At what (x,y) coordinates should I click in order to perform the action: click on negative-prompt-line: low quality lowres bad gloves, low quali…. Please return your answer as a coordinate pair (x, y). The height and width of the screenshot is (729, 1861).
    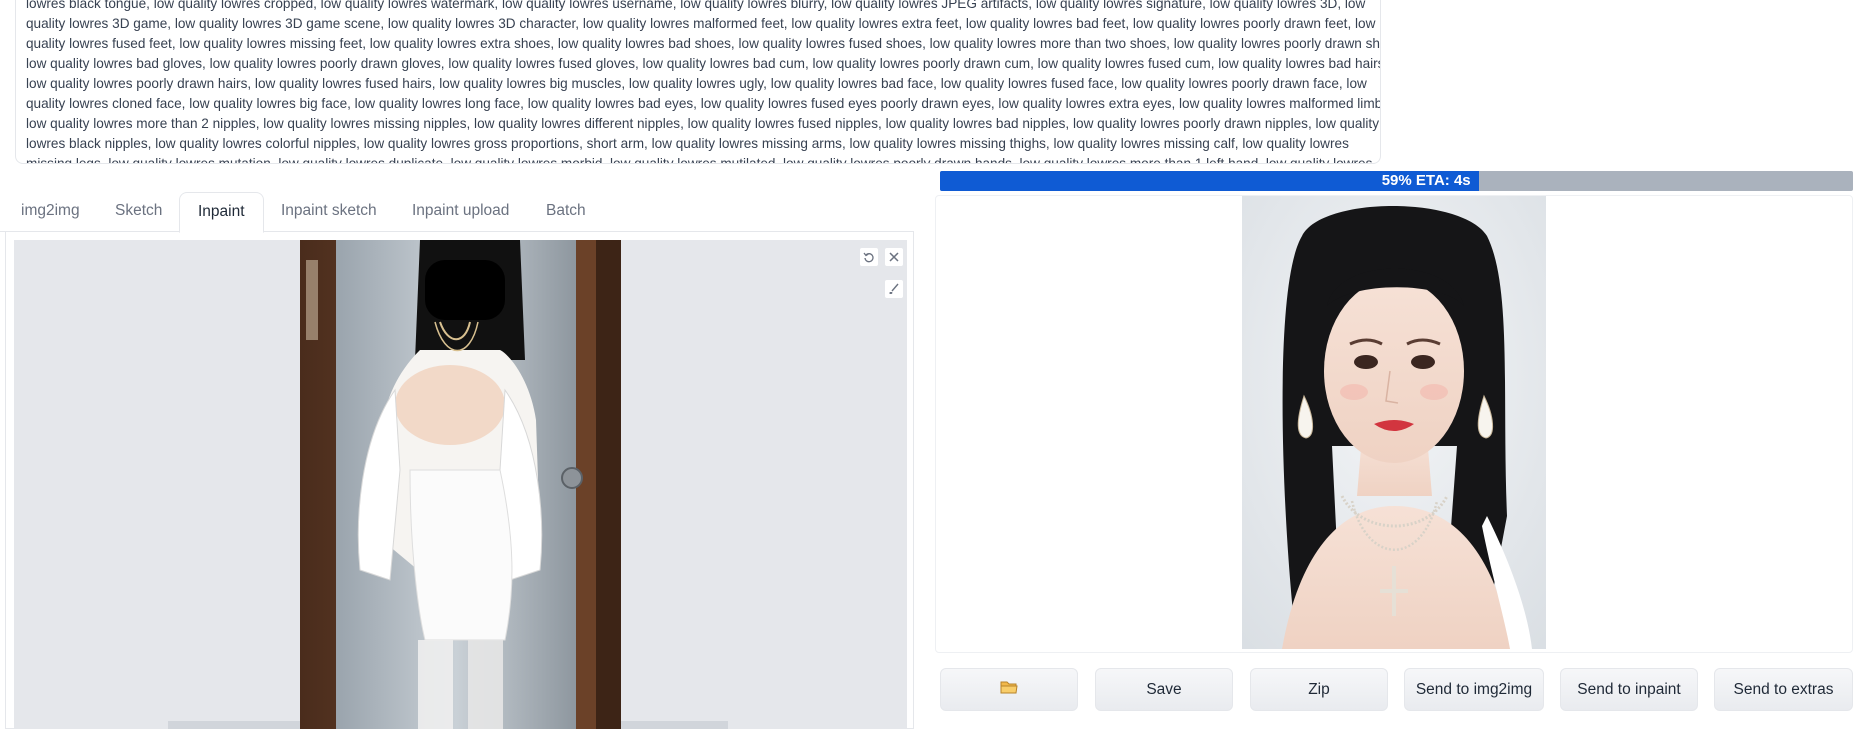
    Looking at the image, I should click on (703, 63).